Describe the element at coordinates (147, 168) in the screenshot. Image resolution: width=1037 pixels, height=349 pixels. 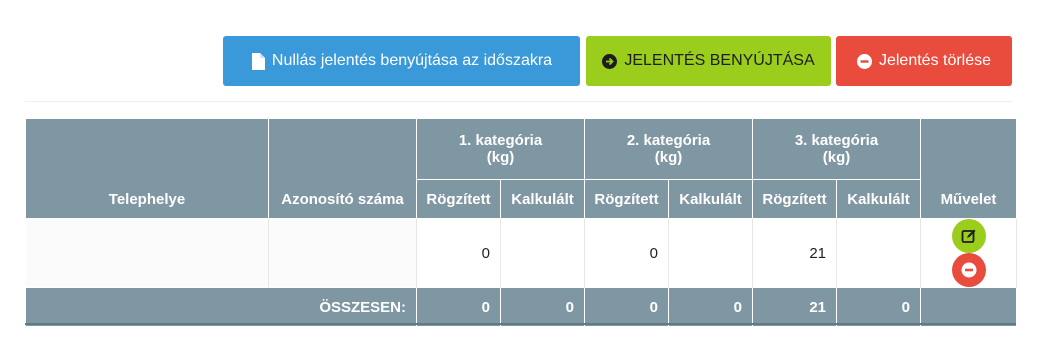
I see `header-site: Telephelye` at that location.